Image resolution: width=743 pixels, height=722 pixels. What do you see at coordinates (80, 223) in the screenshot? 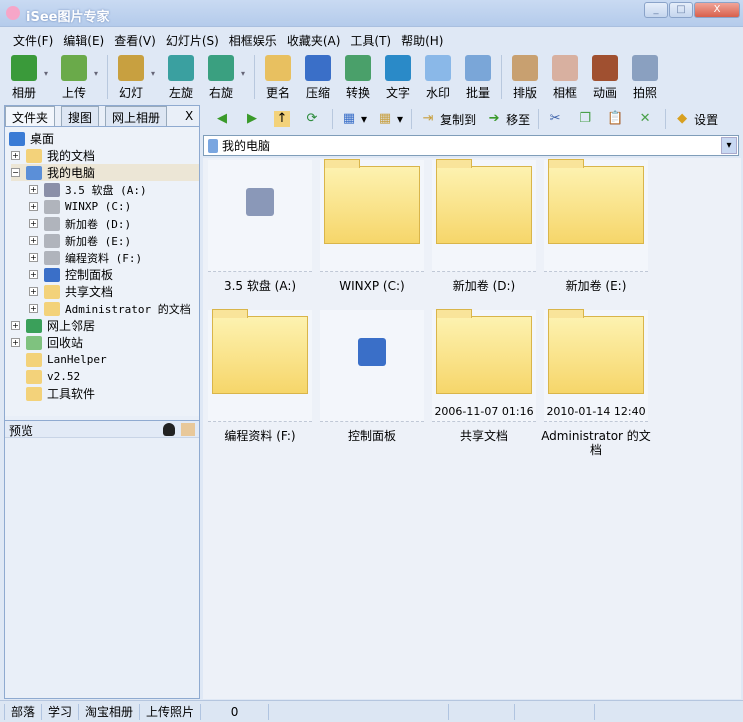
I see `tree-node: + 新加卷 (D:)` at bounding box center [80, 223].